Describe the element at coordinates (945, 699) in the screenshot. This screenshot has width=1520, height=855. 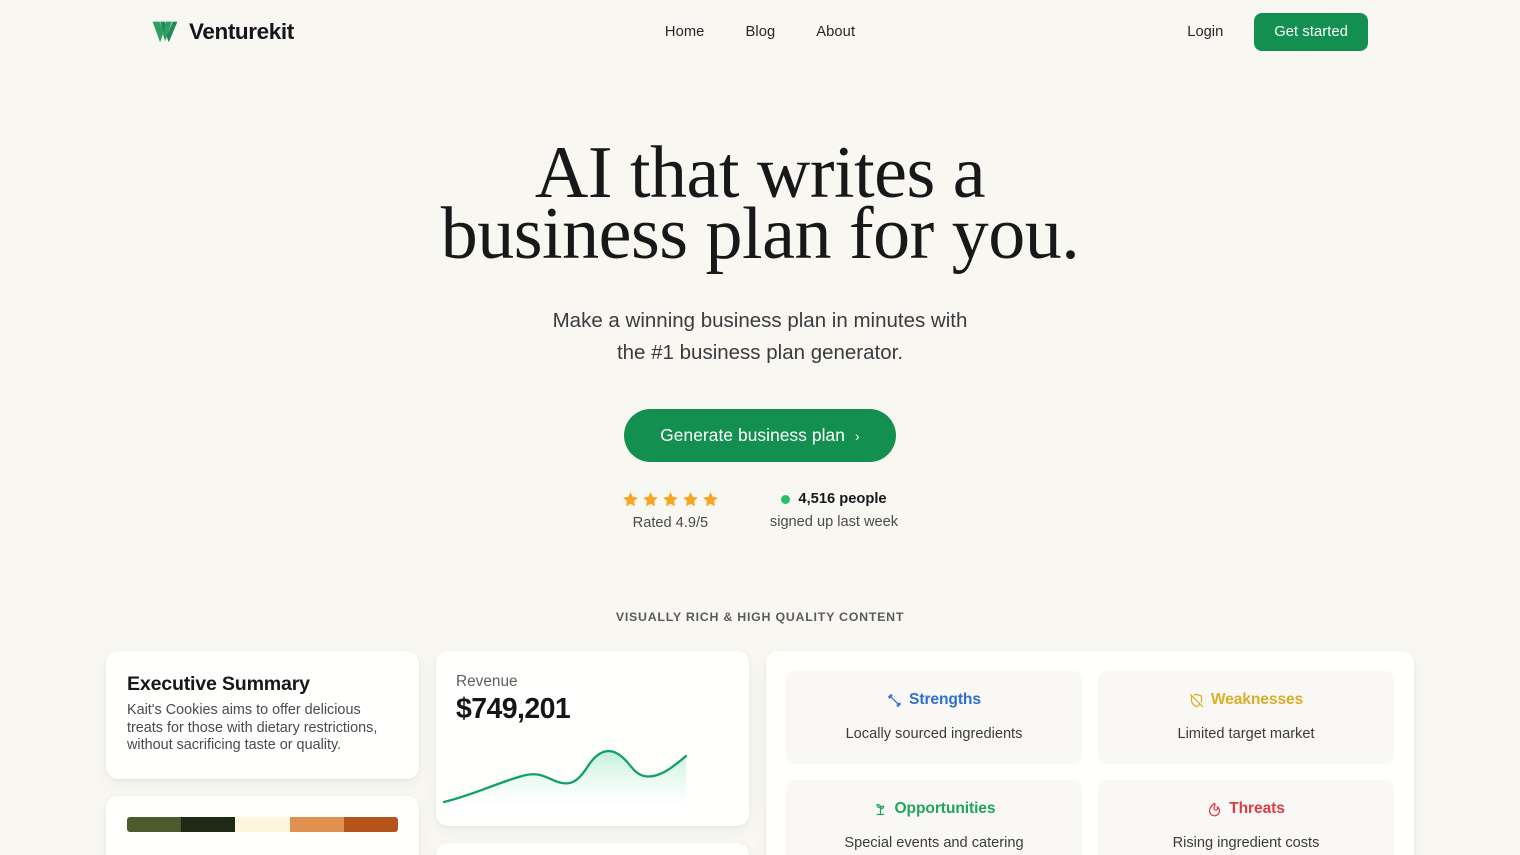
I see `swot-strengths-label: Strengths` at that location.